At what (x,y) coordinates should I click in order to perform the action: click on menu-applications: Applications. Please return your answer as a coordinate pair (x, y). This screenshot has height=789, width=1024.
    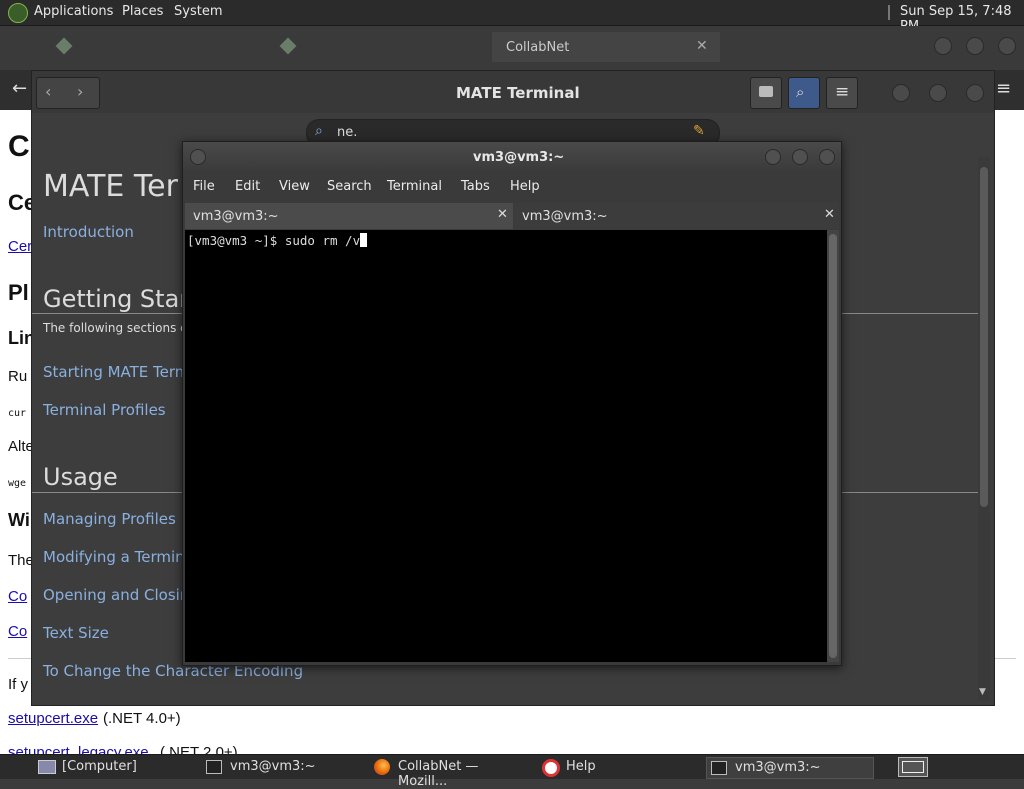
    Looking at the image, I should click on (73, 11).